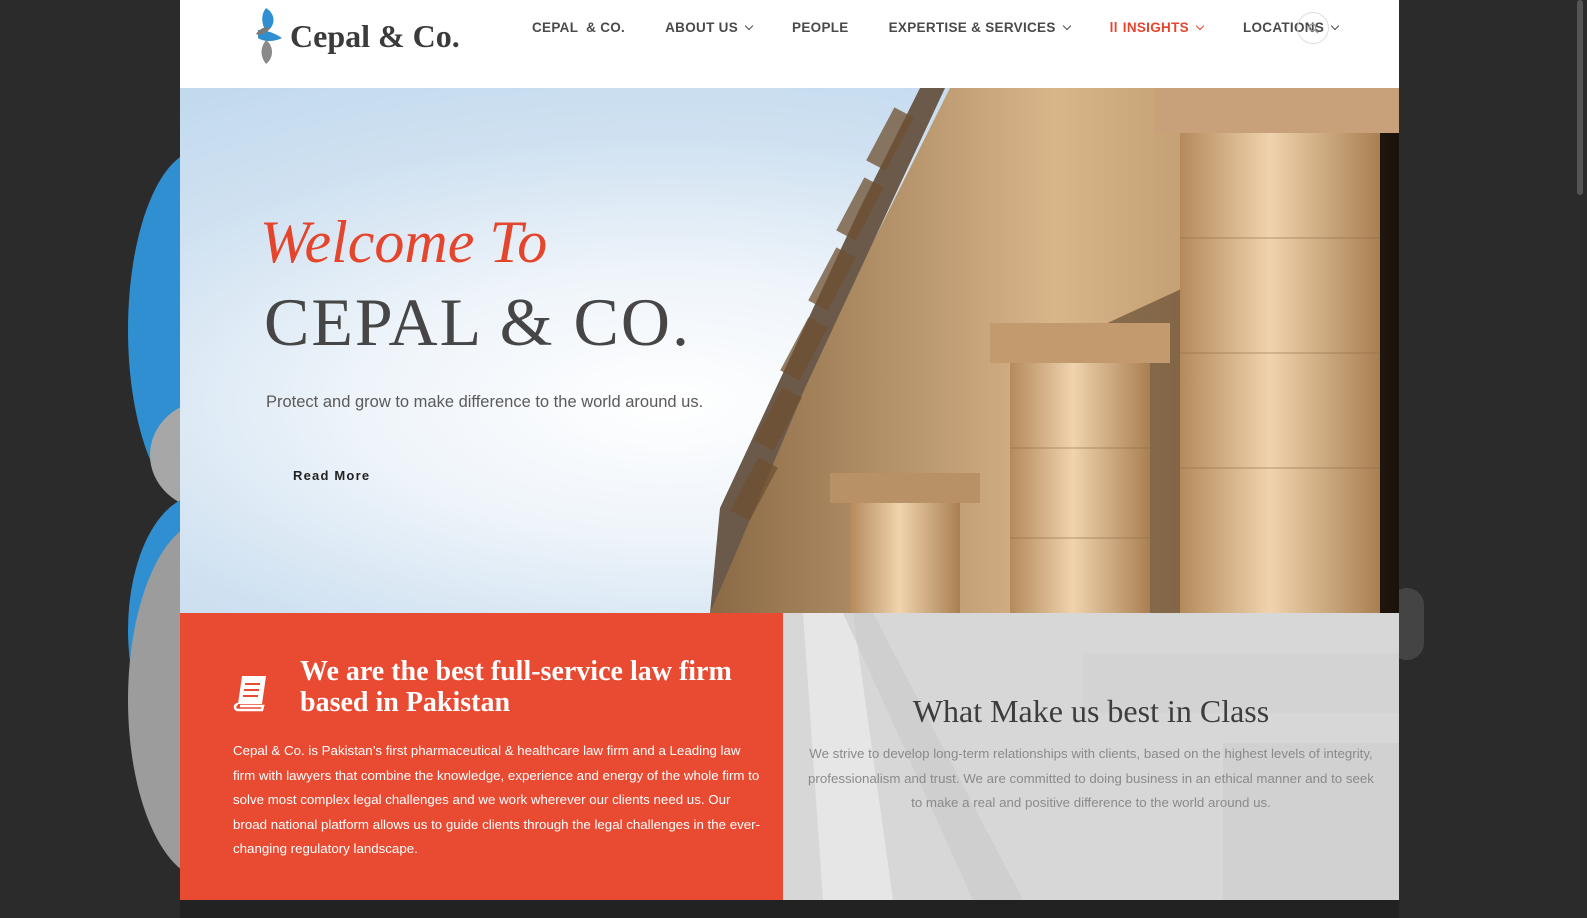  I want to click on hero-title: CEPAL & CO., so click(477, 322).